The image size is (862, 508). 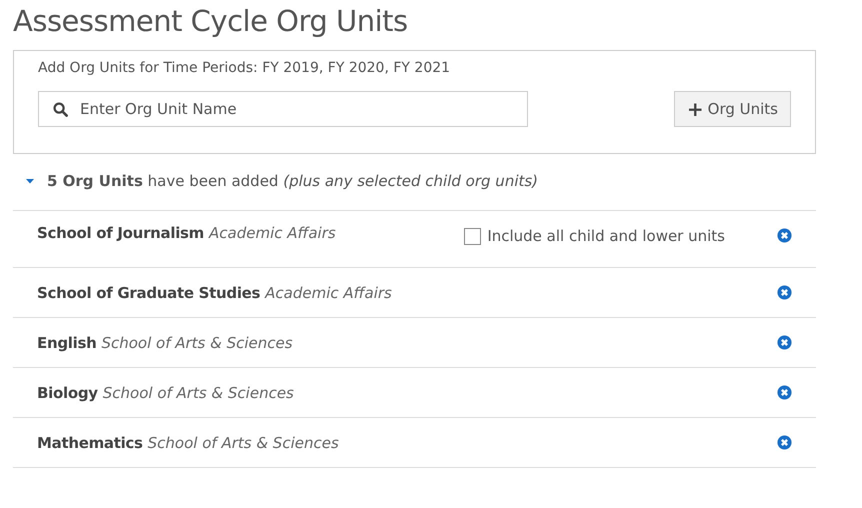 I want to click on caret-icon, so click(x=30, y=181).